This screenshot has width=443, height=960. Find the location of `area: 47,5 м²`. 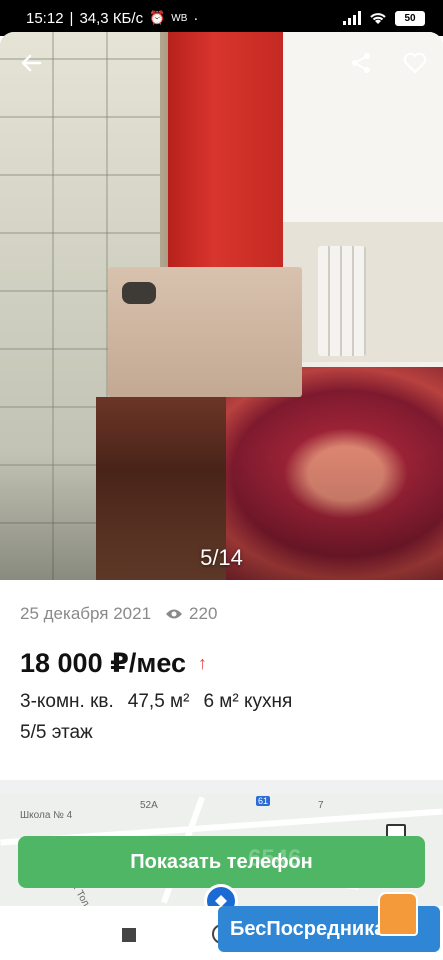

area: 47,5 м² is located at coordinates (158, 701).